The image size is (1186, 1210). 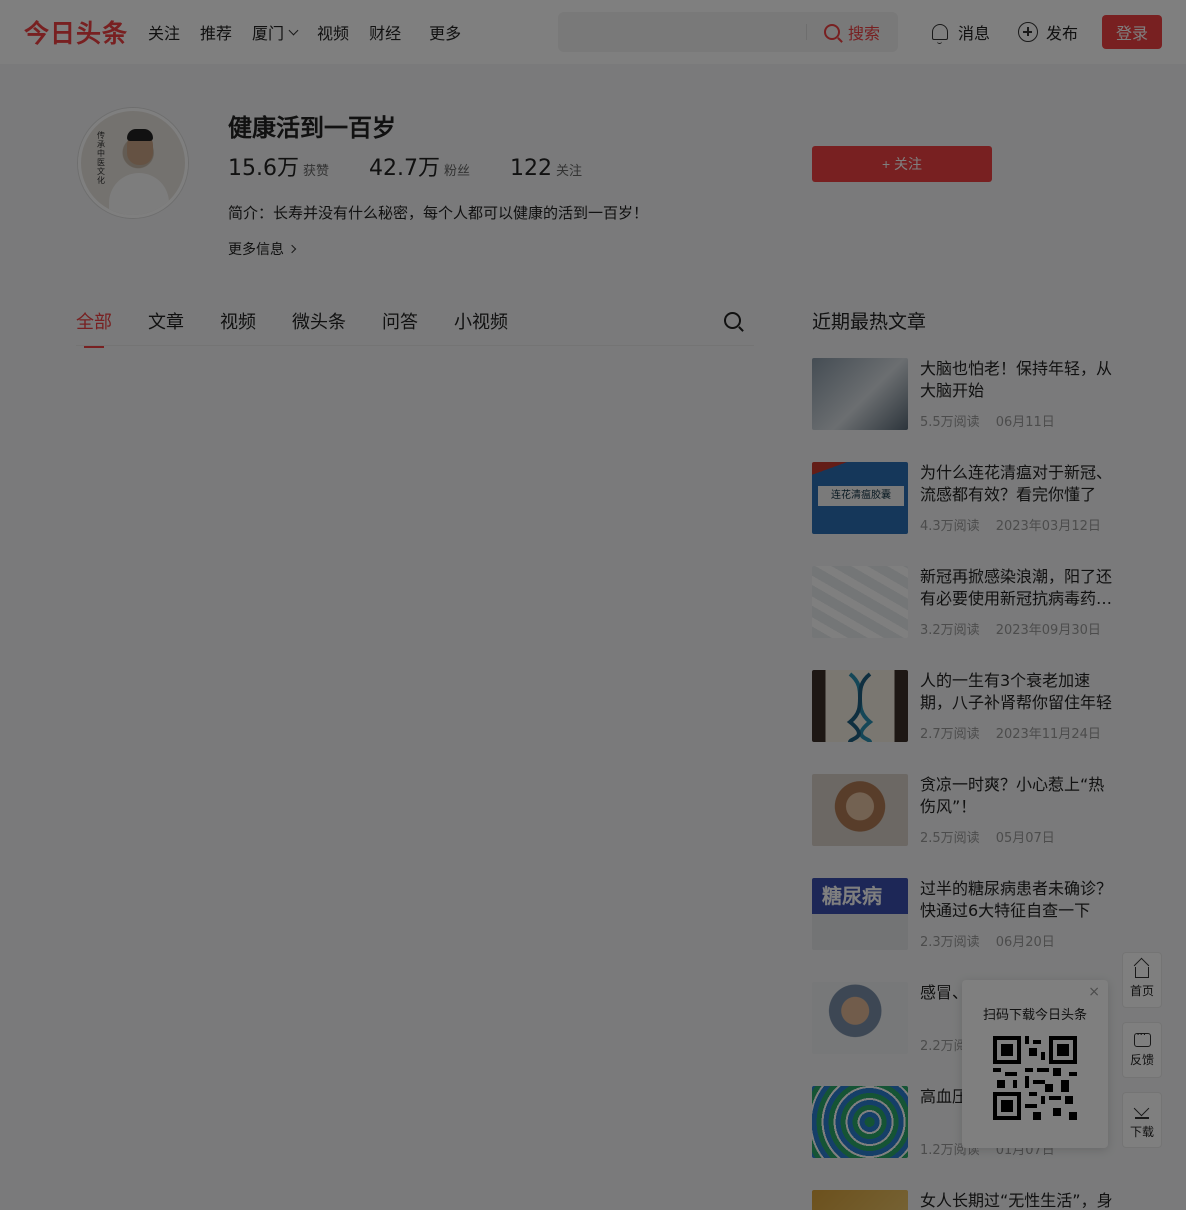 I want to click on article-reads: 2.7万阅读, so click(x=950, y=734).